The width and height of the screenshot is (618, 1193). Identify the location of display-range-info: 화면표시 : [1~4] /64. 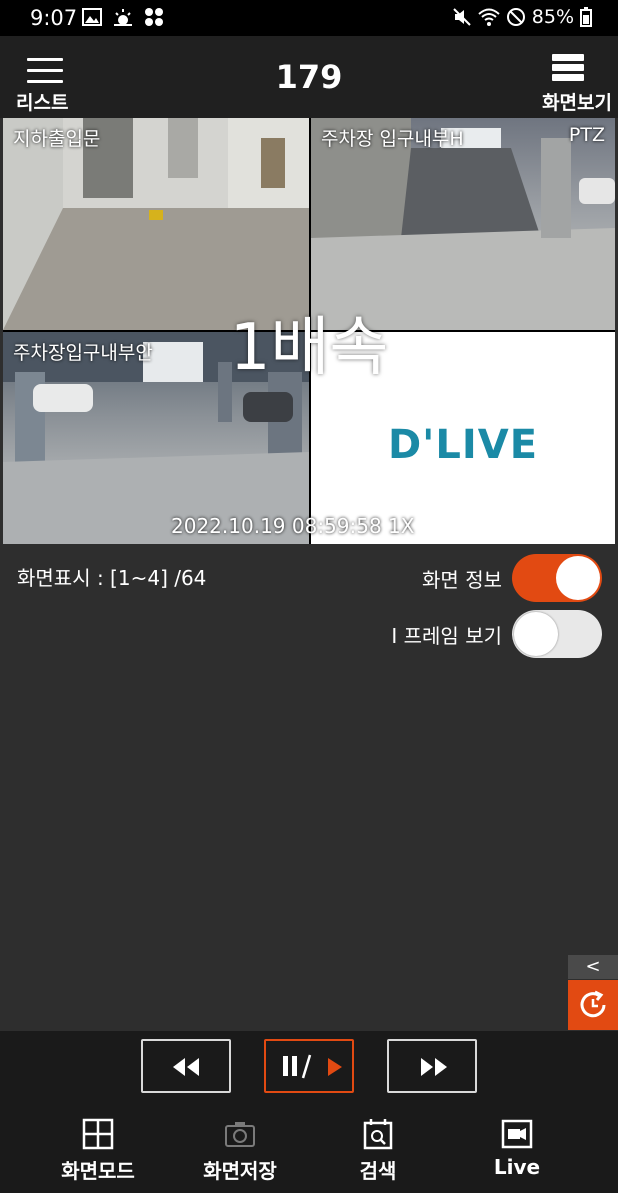
(112, 578).